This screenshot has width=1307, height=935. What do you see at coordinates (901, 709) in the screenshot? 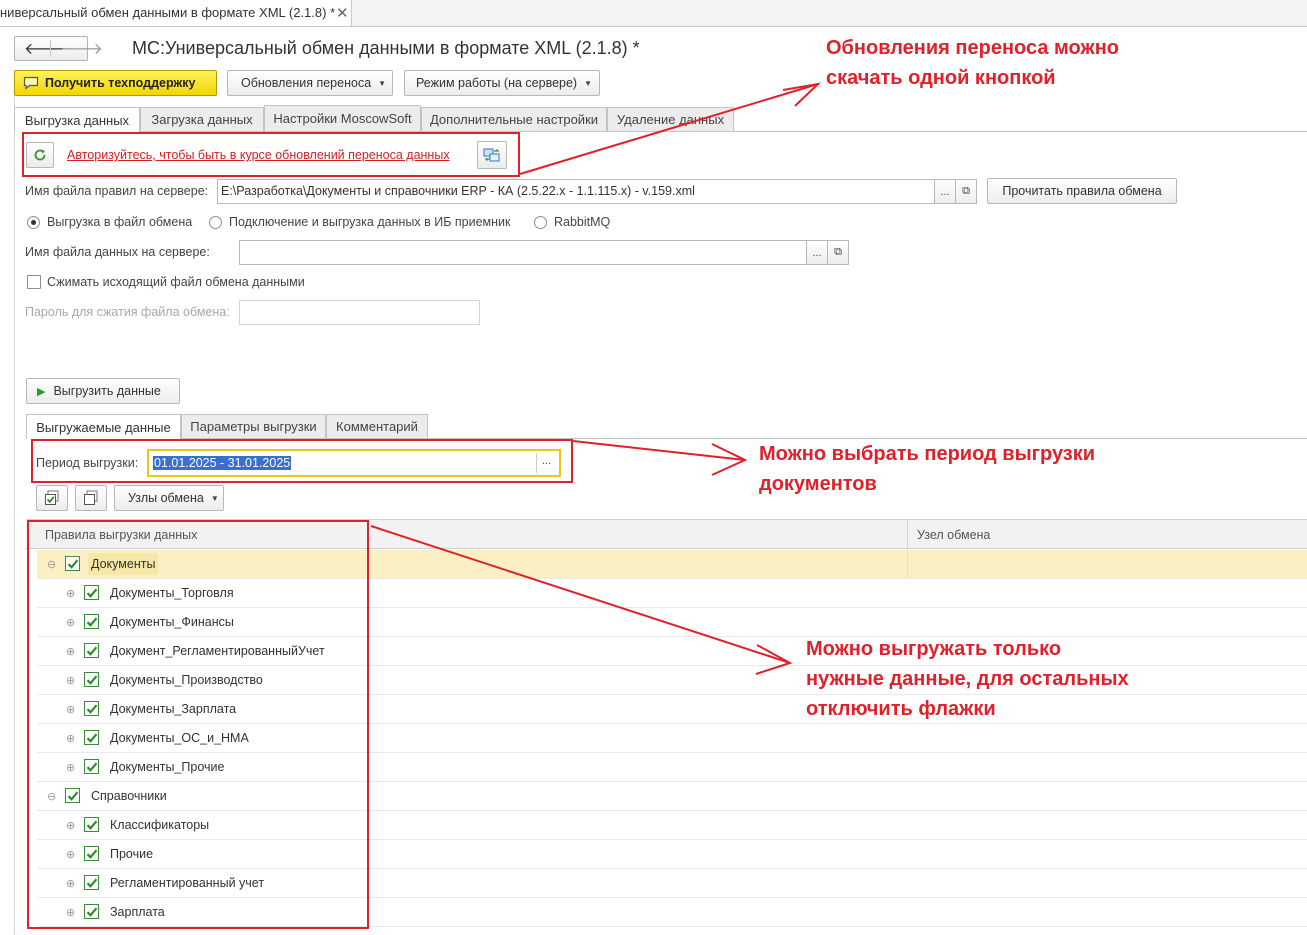
I see `annotation-flags-line3: отключить флажки` at bounding box center [901, 709].